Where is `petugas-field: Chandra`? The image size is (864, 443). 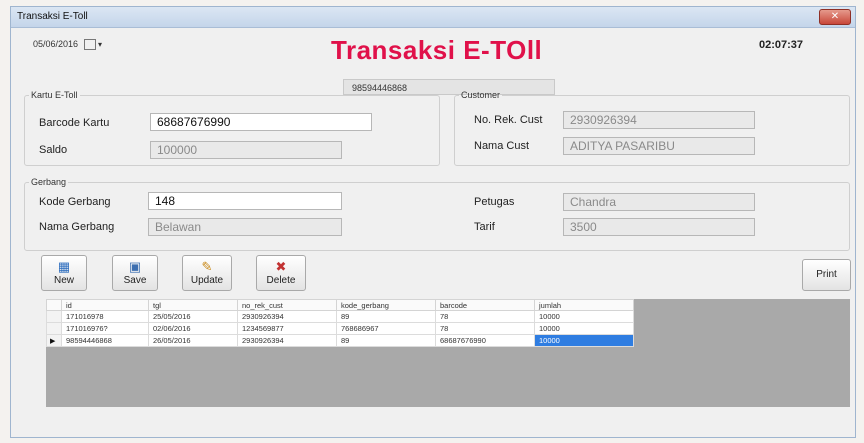 petugas-field: Chandra is located at coordinates (659, 202).